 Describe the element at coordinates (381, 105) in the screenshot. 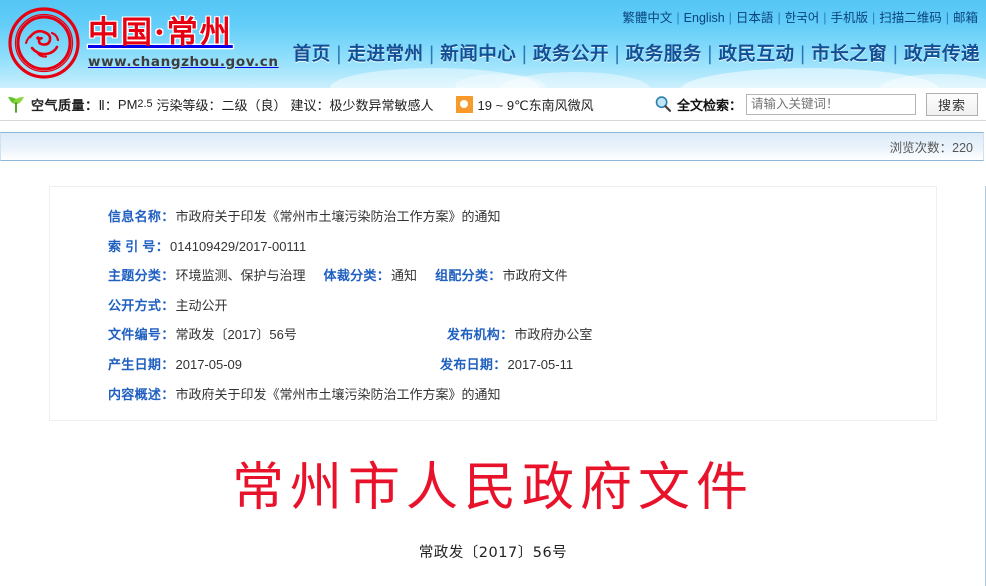

I see `advice-value: 极少数异常敏感人` at that location.